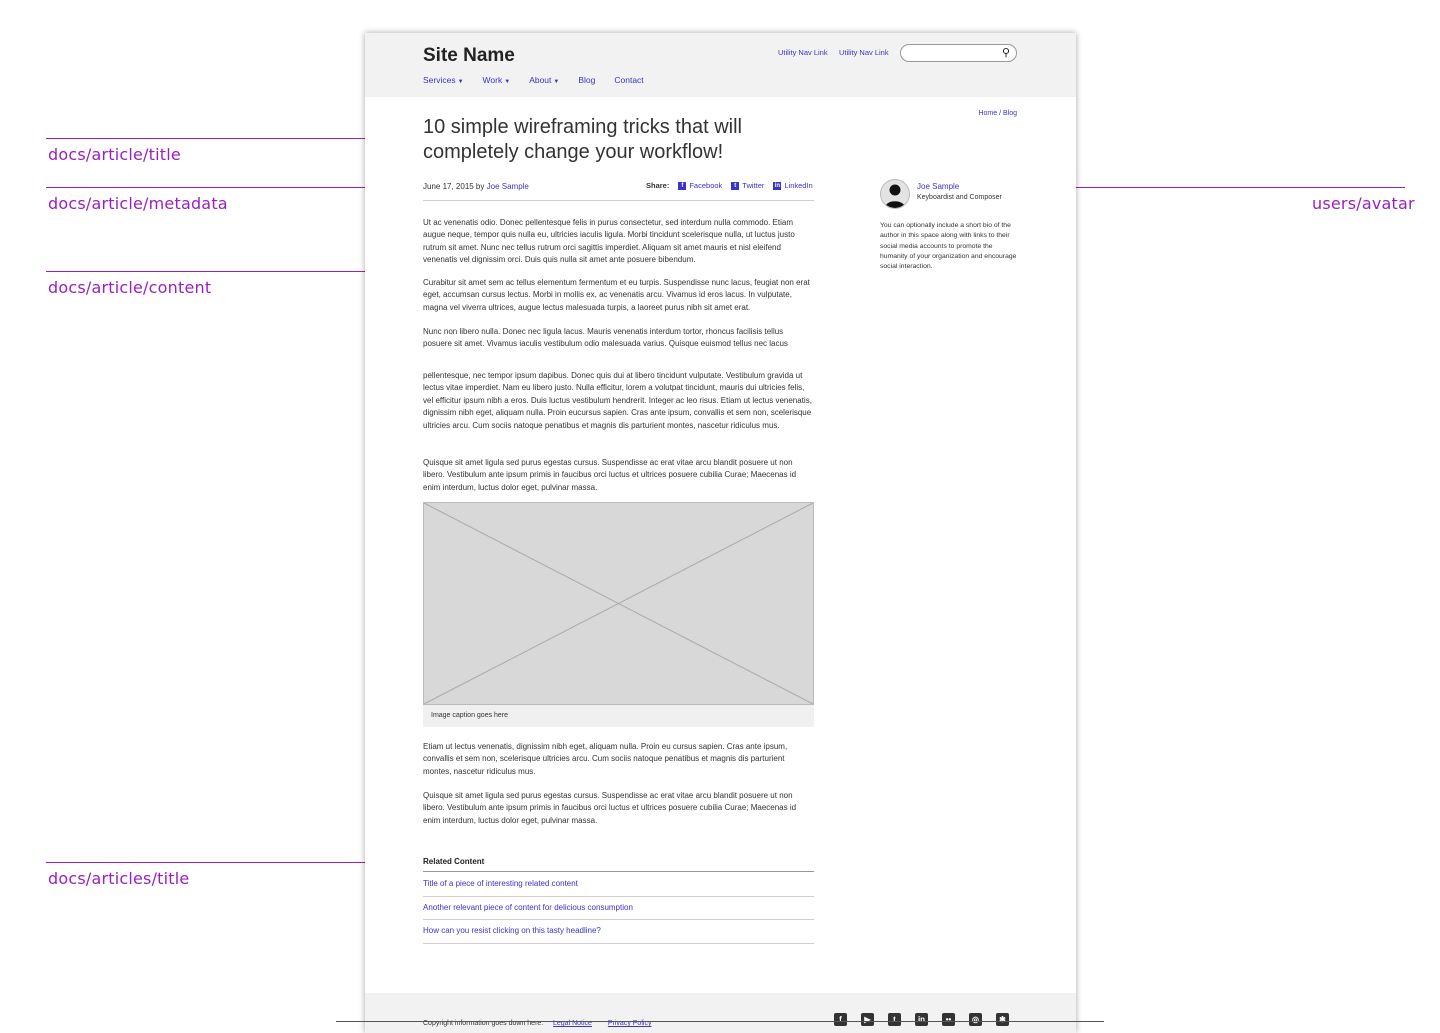 The height and width of the screenshot is (1033, 1440). What do you see at coordinates (747, 185) in the screenshot?
I see `share-twitter: t Twitter` at bounding box center [747, 185].